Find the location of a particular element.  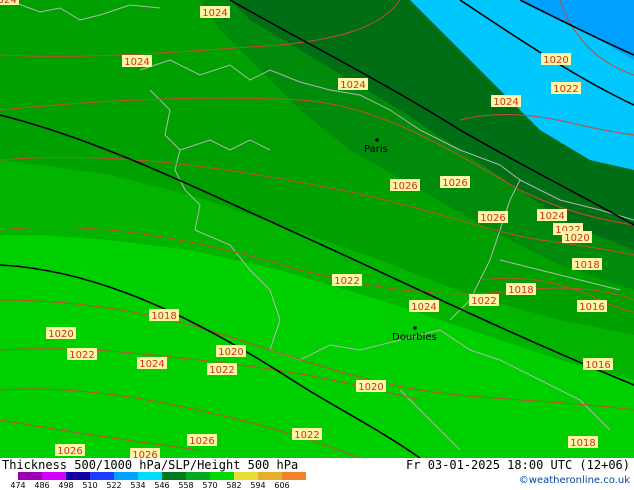

scale-value: 594 is located at coordinates (258, 485).